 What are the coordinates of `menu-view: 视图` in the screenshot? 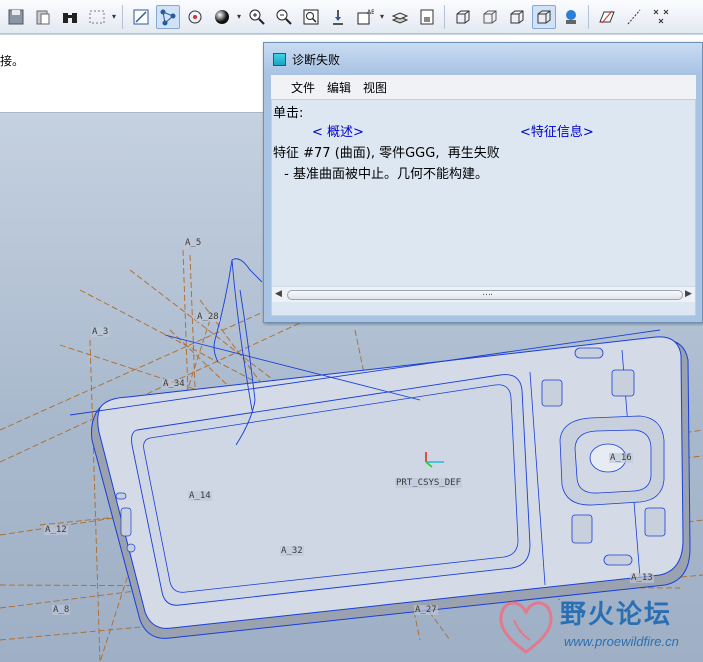 It's located at (375, 87).